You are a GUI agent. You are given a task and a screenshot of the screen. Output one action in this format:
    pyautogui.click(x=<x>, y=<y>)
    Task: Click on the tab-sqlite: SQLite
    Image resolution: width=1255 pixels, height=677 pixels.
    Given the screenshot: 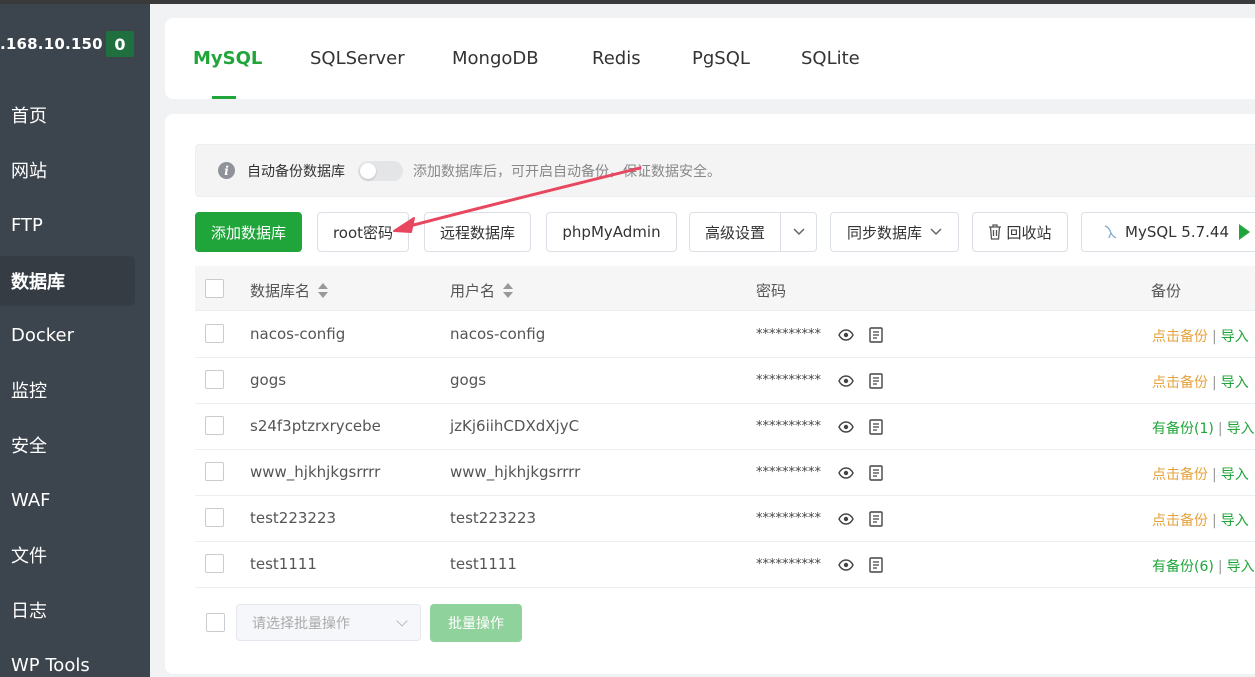 What is the action you would take?
    pyautogui.click(x=830, y=58)
    